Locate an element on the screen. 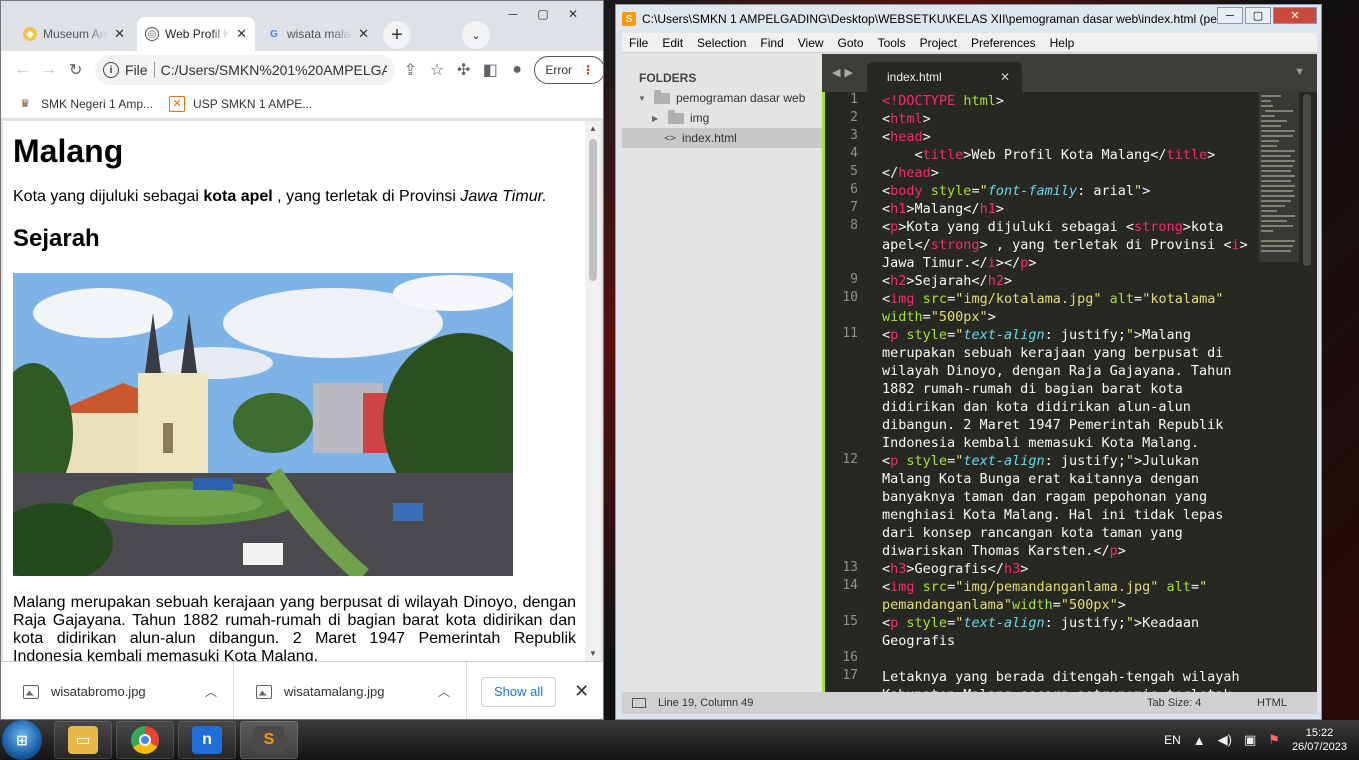 This screenshot has width=1359, height=760. tab-wisata-malang: G wisata malang ✕ is located at coordinates (318, 34).